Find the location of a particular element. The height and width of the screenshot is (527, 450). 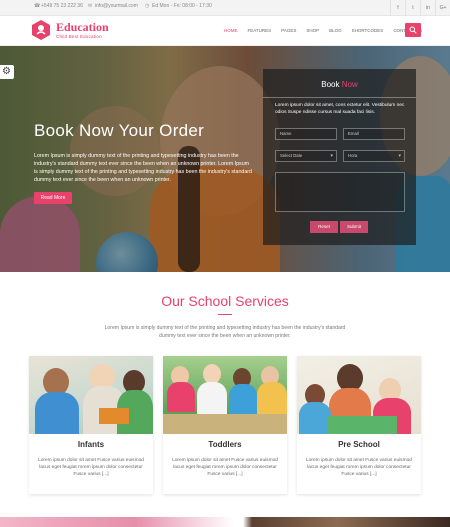

linkedin-icon: in is located at coordinates (427, 8).